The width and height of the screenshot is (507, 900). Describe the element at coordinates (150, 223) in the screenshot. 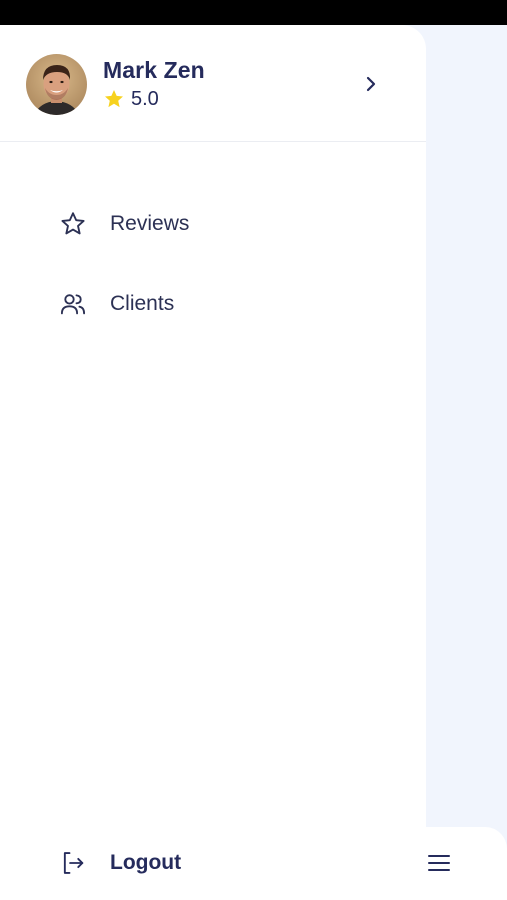

I see `menu-item-label: Reviews` at that location.